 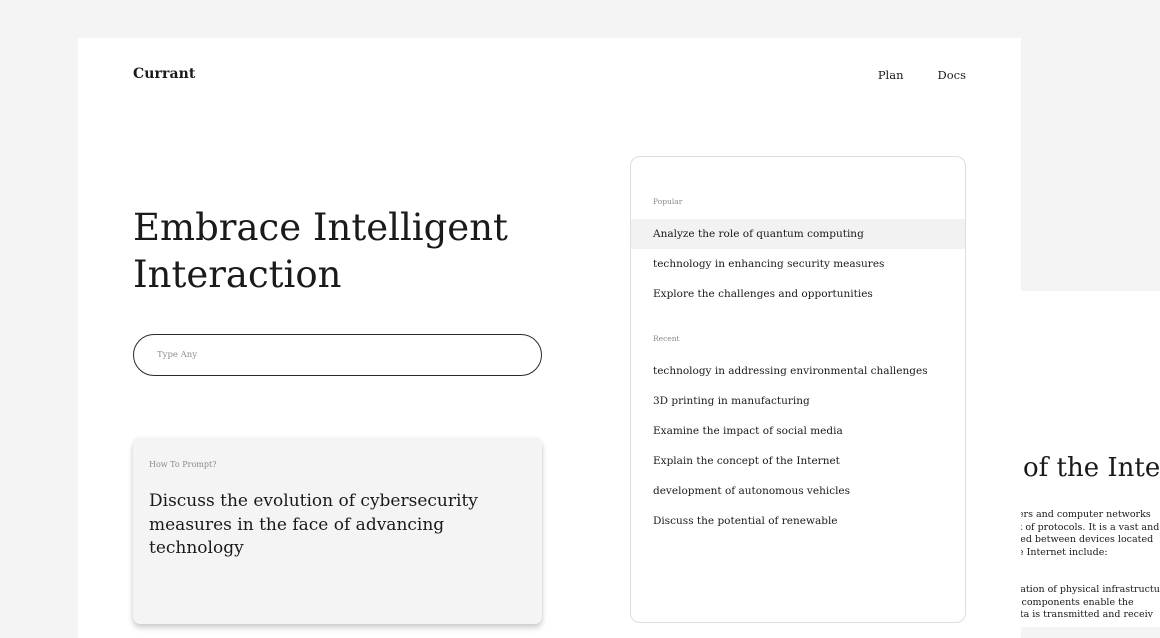 I want to click on document-line: se components enable the, so click(x=1077, y=602).